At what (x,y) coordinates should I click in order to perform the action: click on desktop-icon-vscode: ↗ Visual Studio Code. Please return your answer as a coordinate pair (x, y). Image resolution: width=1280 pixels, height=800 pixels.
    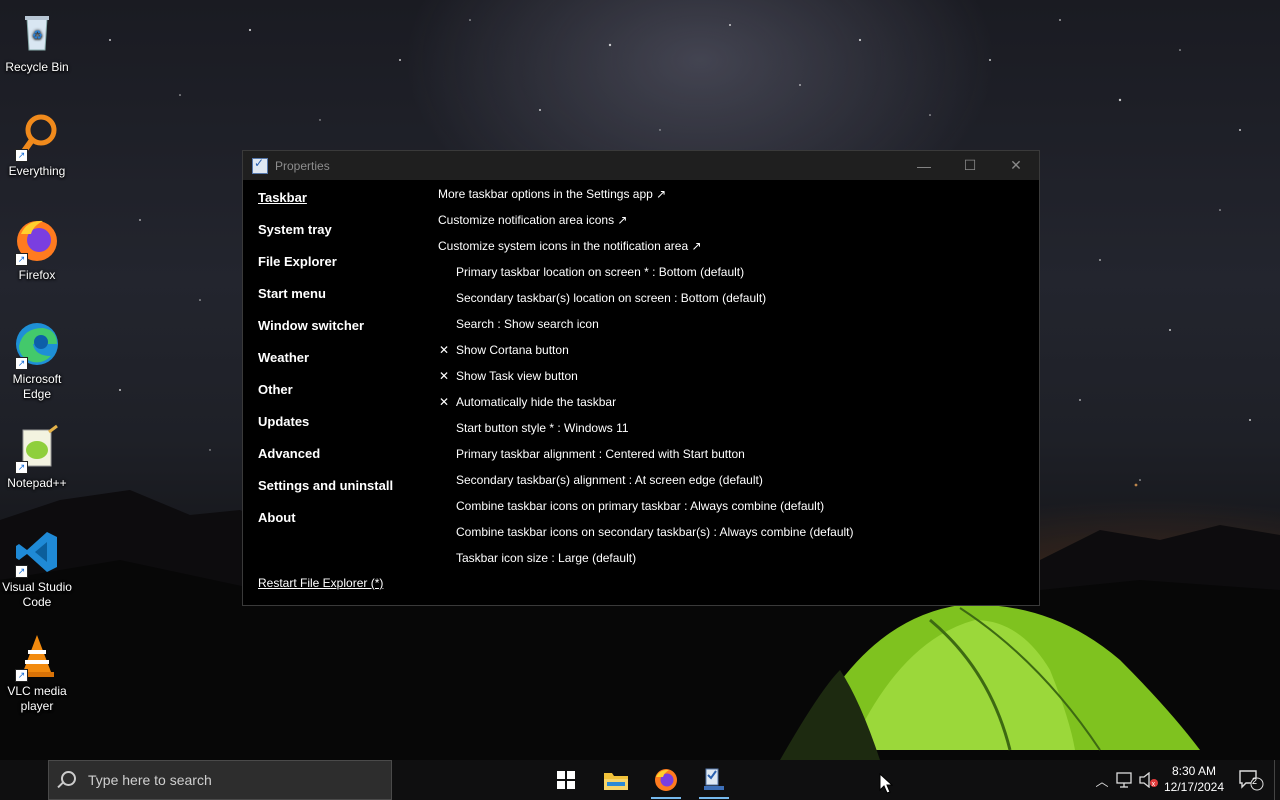
    Looking at the image, I should click on (37, 569).